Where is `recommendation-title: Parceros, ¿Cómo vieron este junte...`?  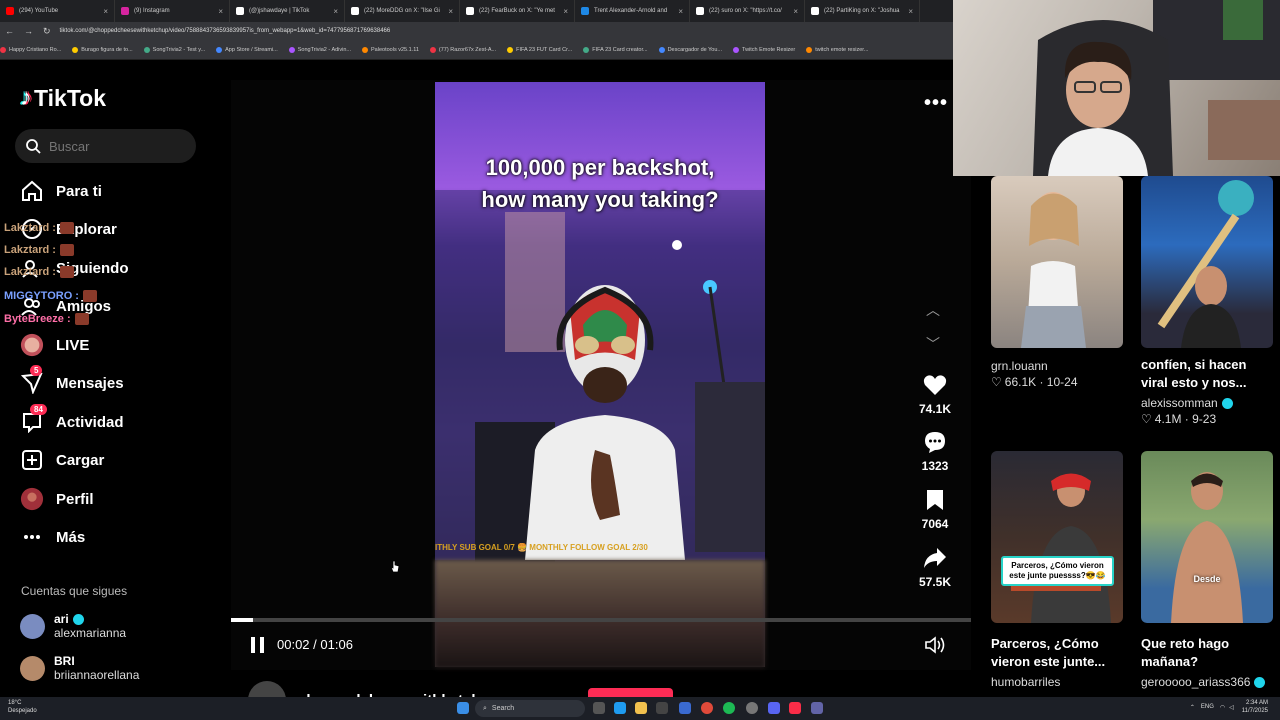 recommendation-title: Parceros, ¿Cómo vieron este junte... is located at coordinates (1058, 653).